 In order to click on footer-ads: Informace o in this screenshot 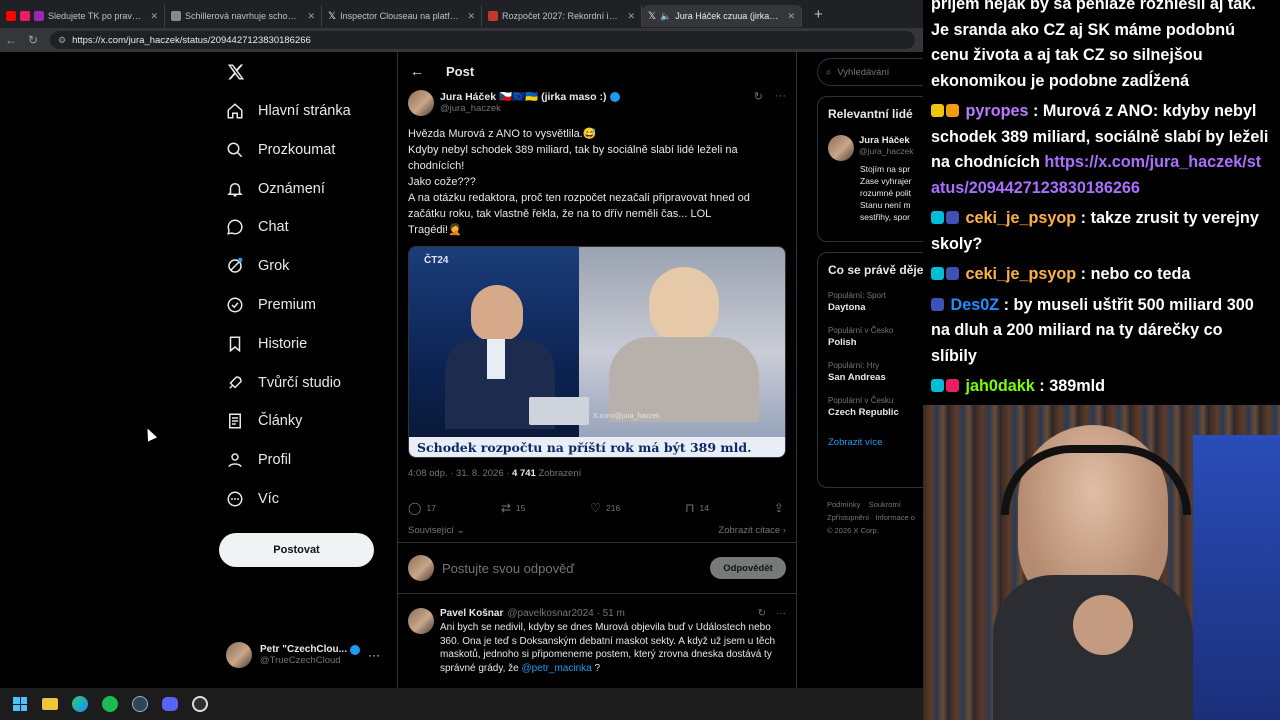, I will do `click(895, 517)`.